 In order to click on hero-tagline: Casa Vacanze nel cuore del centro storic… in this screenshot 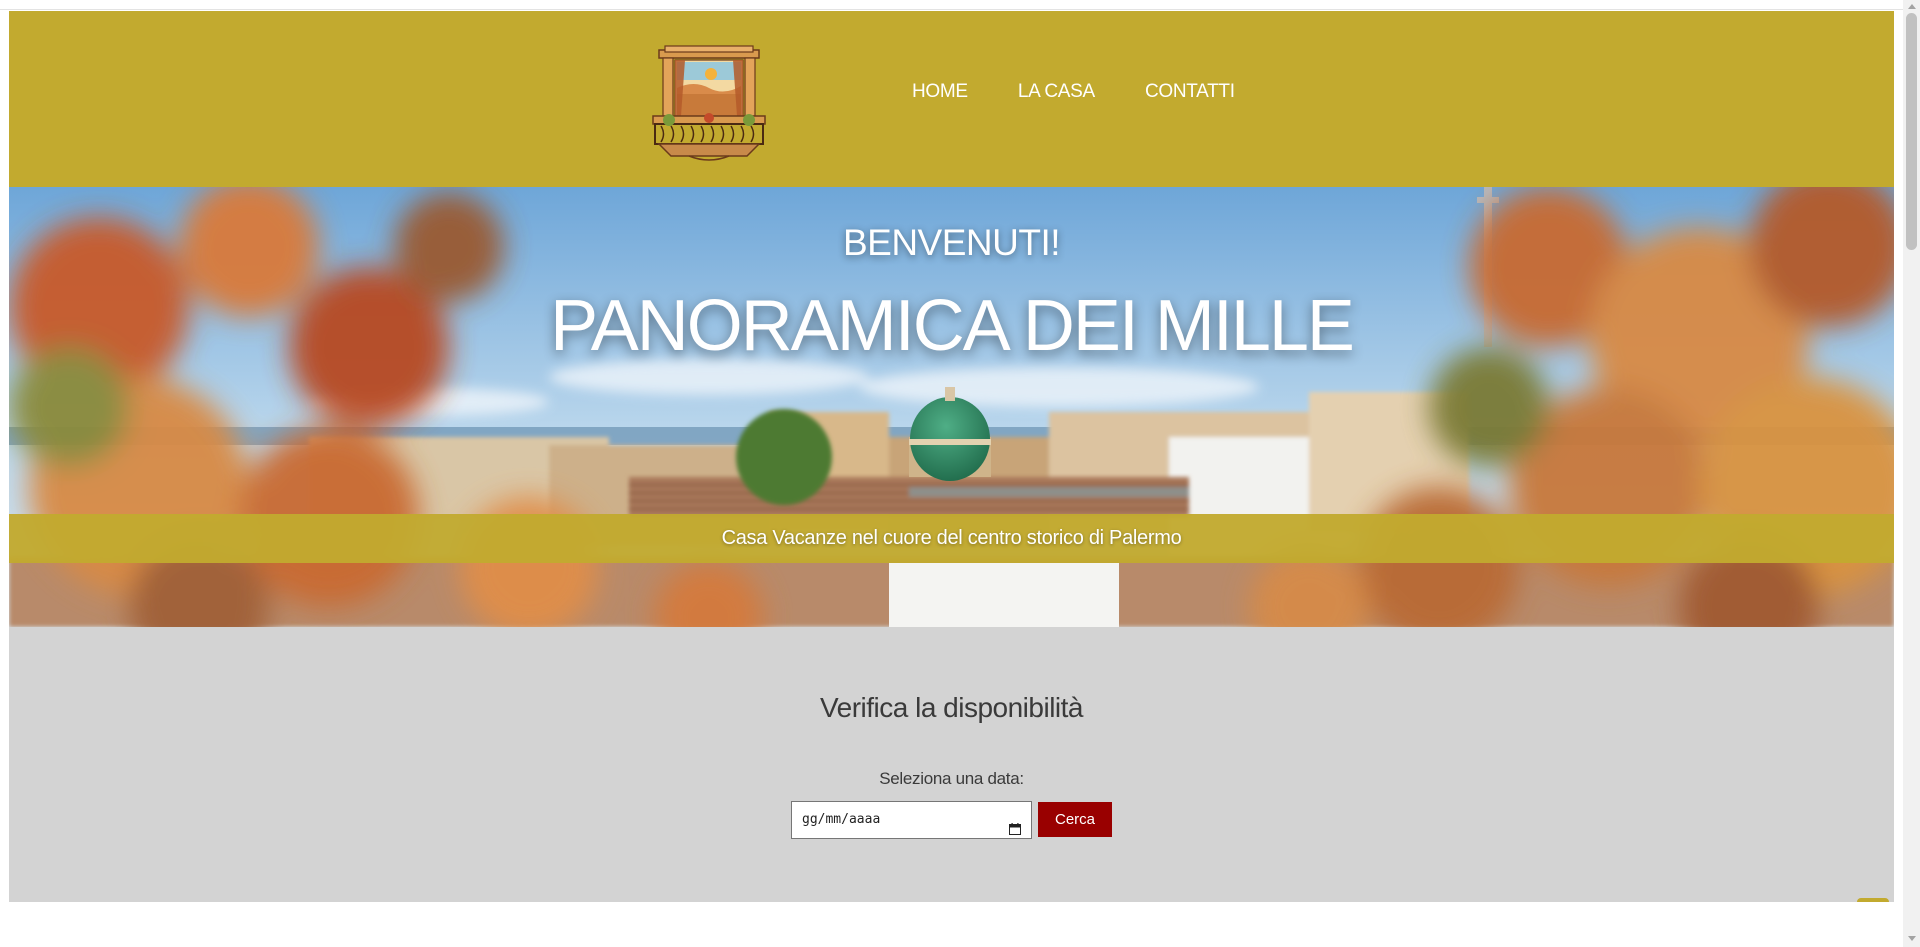, I will do `click(951, 538)`.